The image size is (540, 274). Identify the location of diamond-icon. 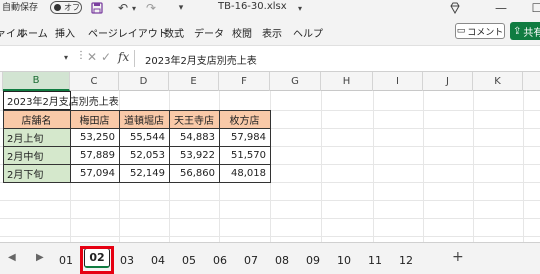
(455, 8).